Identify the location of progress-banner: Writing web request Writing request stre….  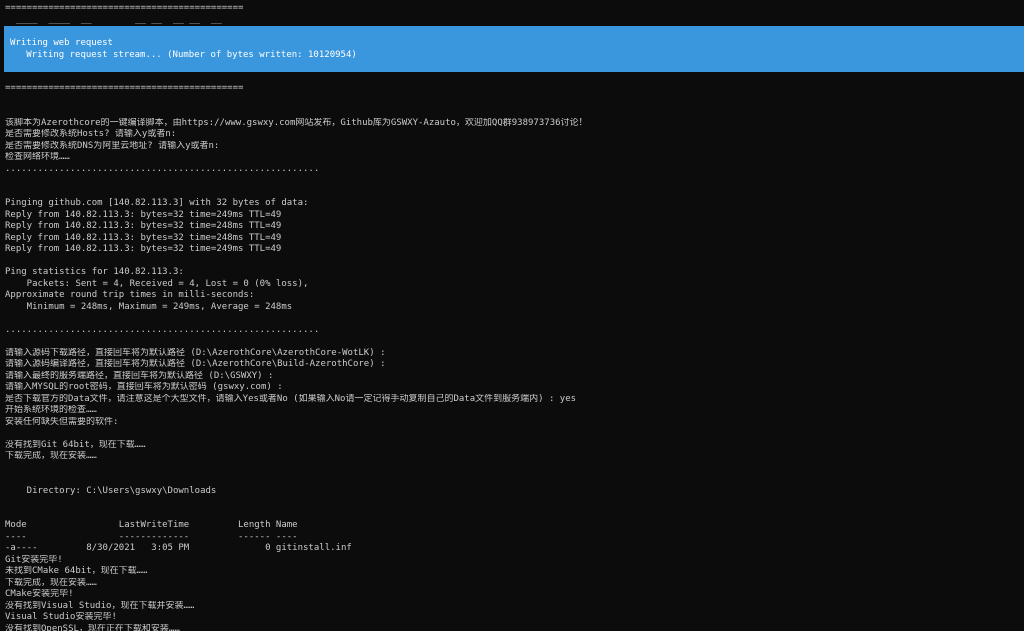
(514, 49).